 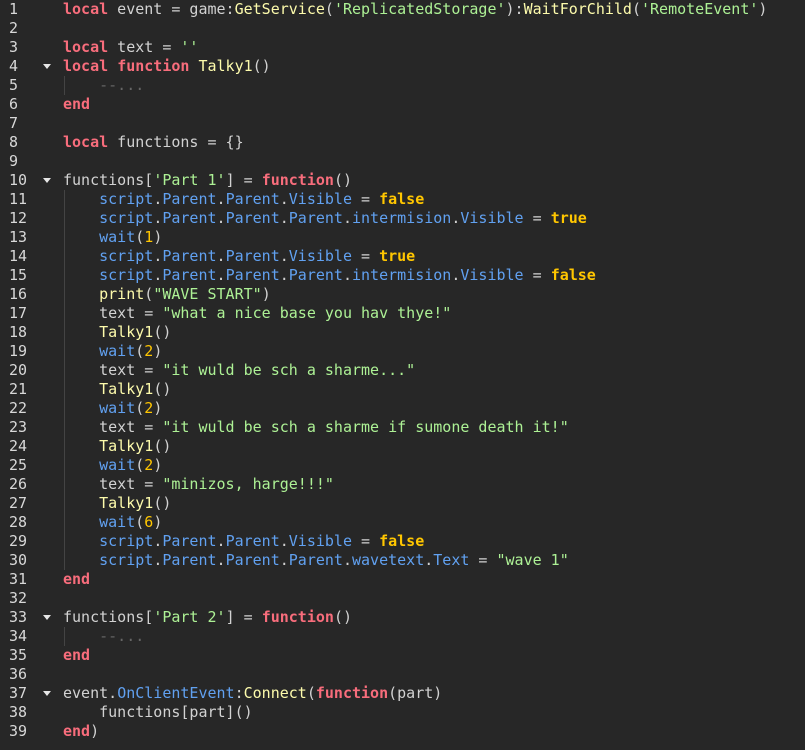 I want to click on code-token: wavetext, so click(x=388, y=560).